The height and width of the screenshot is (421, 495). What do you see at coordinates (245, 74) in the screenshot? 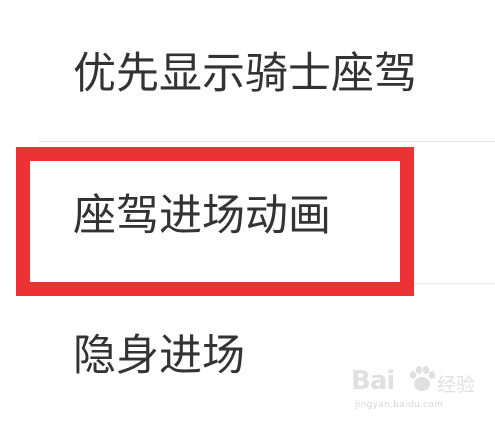
I see `setting-item-label: 优先显示骑士座驾` at bounding box center [245, 74].